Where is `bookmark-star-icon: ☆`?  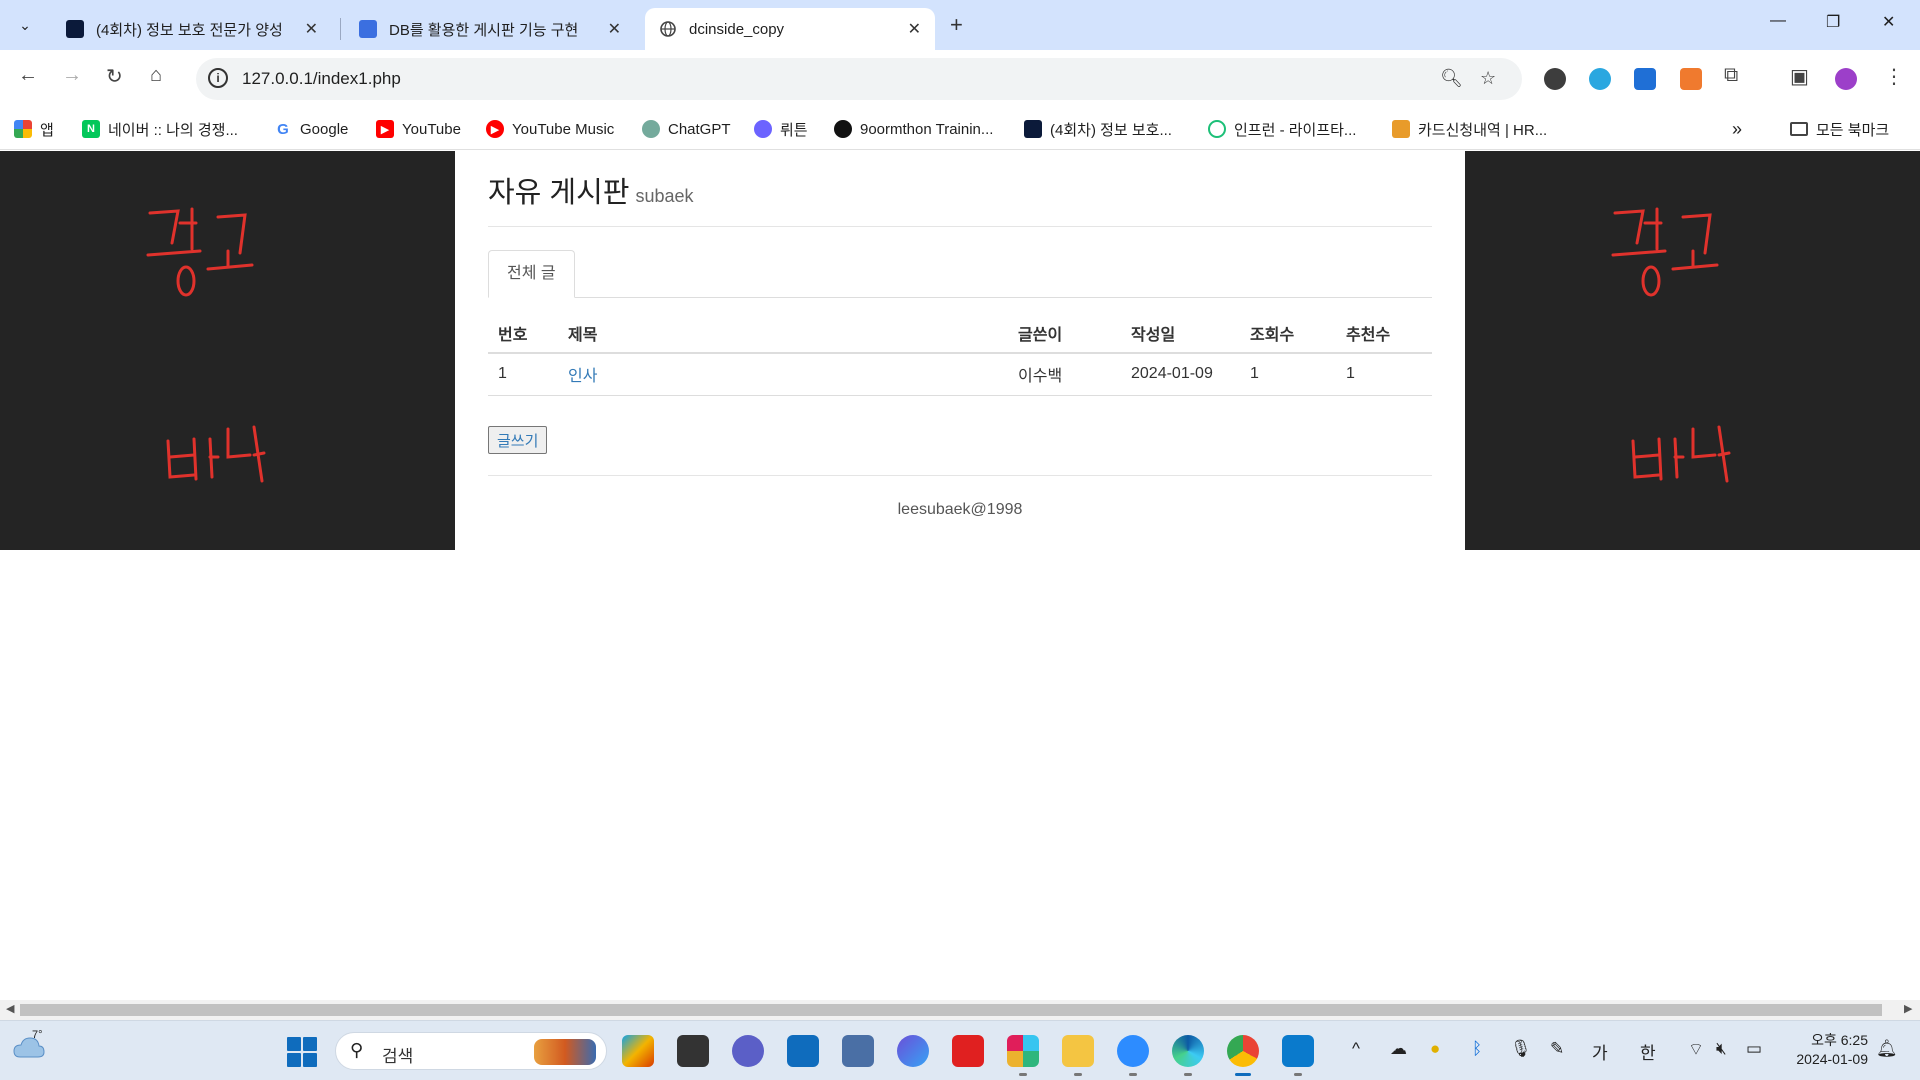 bookmark-star-icon: ☆ is located at coordinates (1488, 78).